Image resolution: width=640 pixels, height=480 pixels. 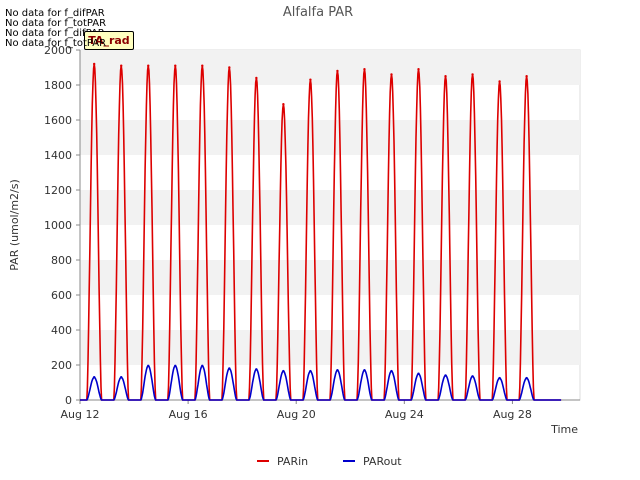 I want to click on x-tick-label: Aug 28, so click(x=512, y=414).